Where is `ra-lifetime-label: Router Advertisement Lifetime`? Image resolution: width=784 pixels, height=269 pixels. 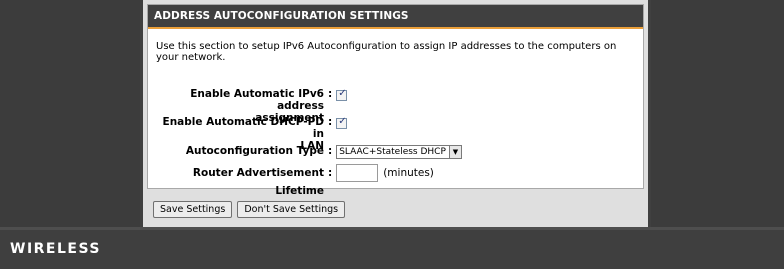 ra-lifetime-label: Router Advertisement Lifetime is located at coordinates (258, 182).